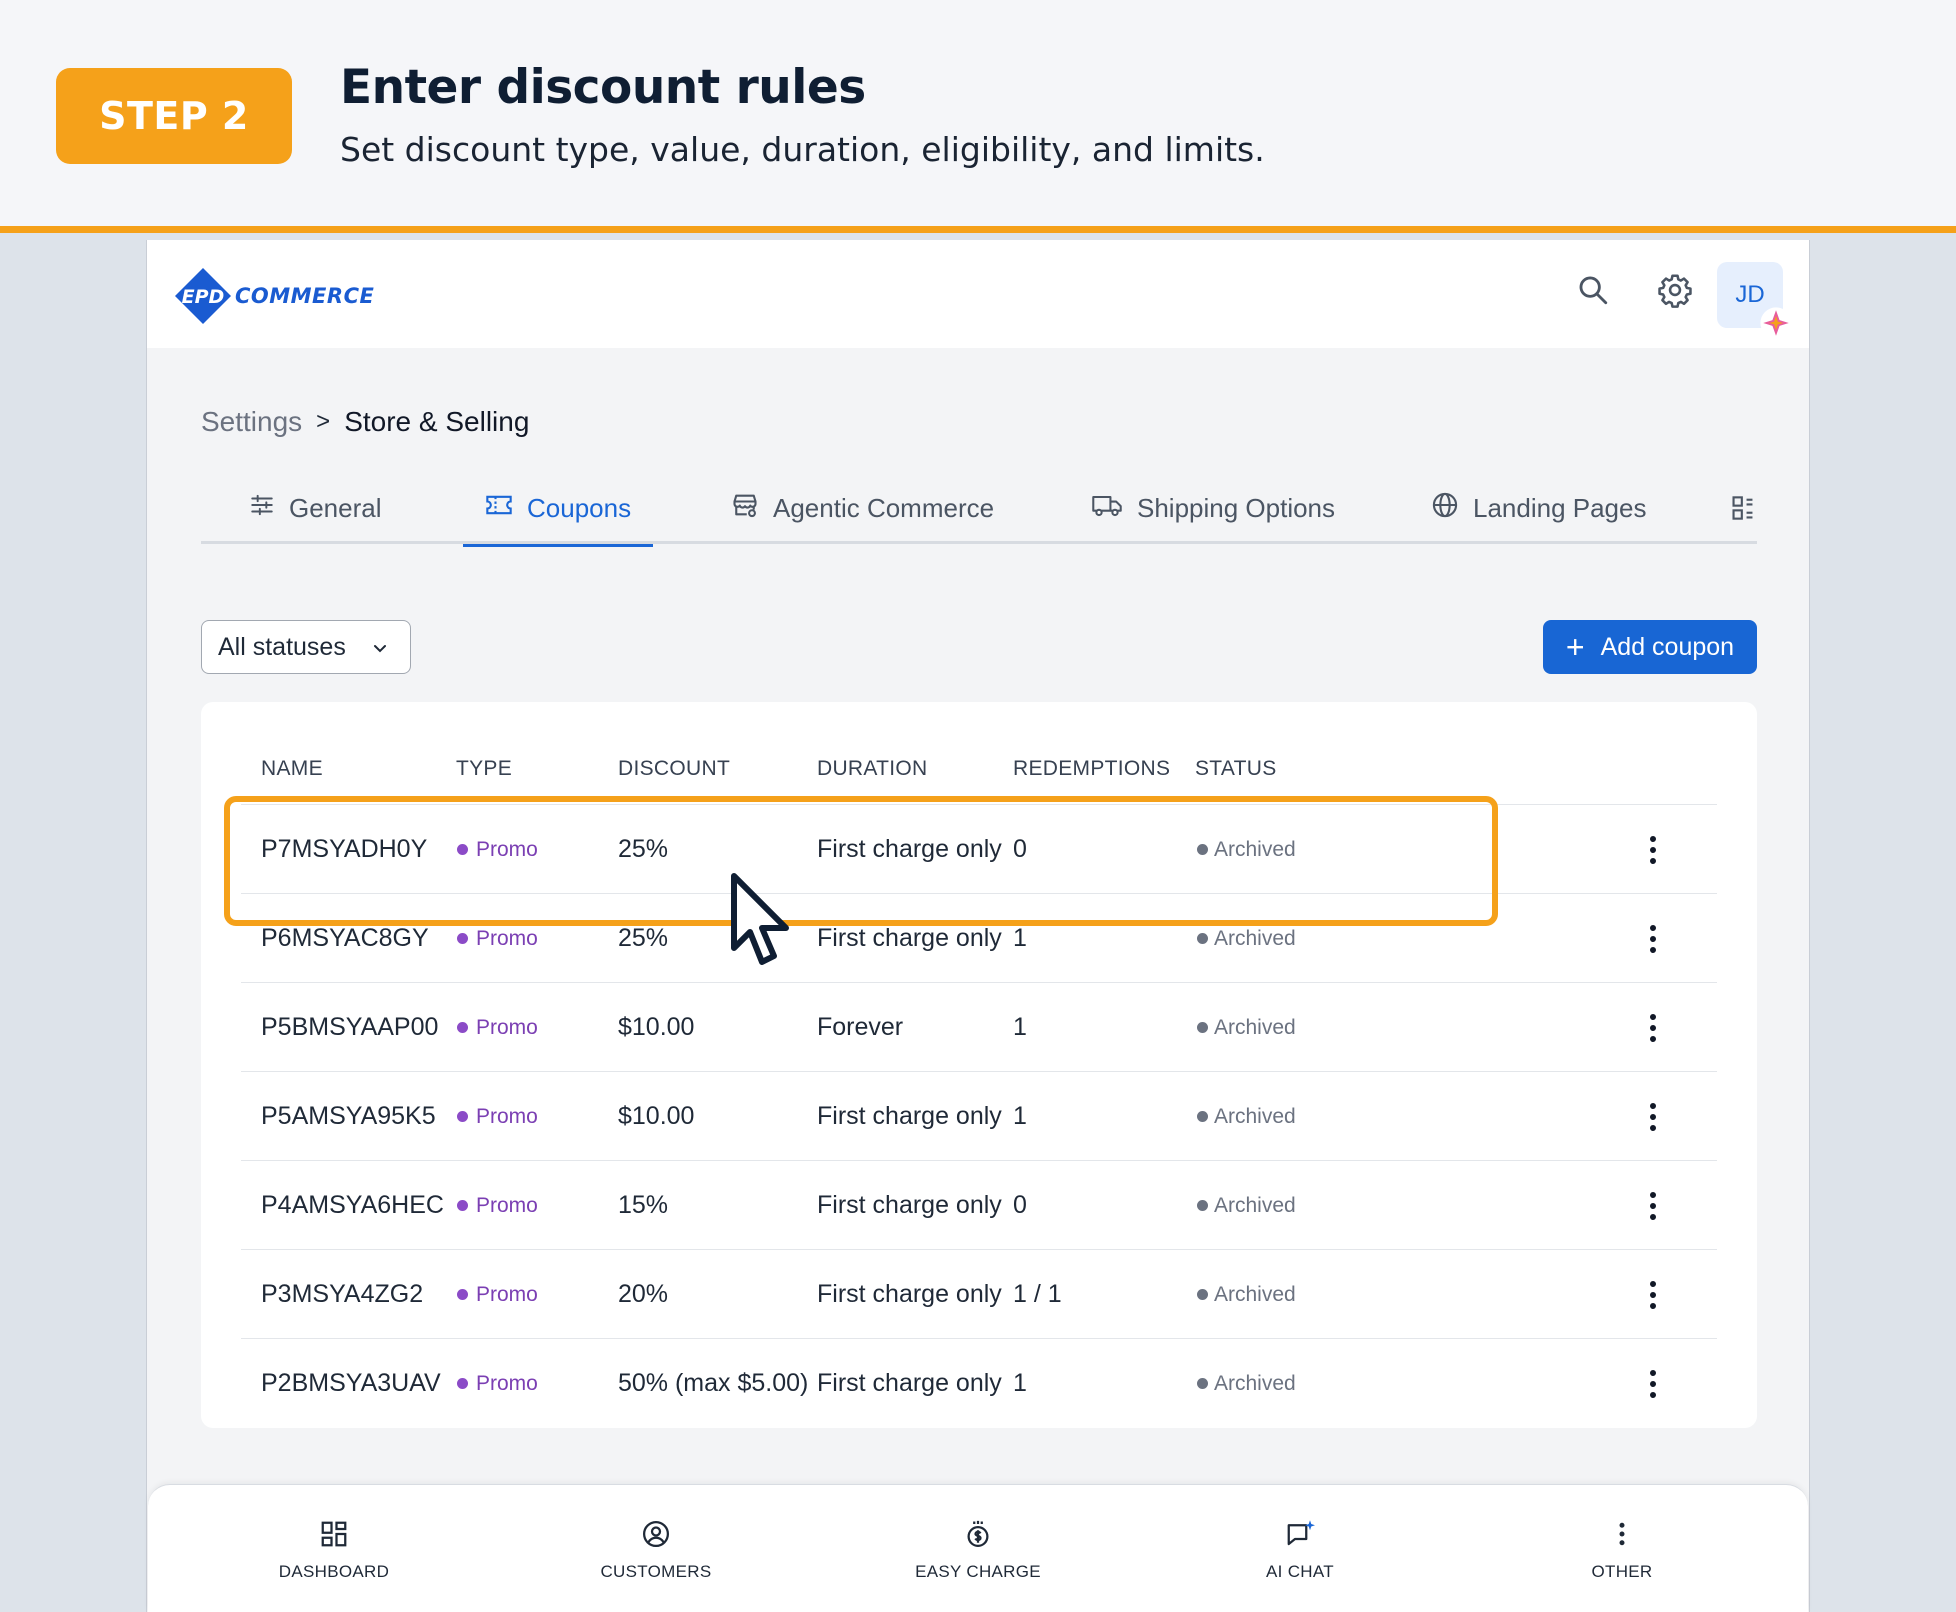 This screenshot has width=1956, height=1612. I want to click on nav-easy-charge: EASY CHARGE, so click(978, 1550).